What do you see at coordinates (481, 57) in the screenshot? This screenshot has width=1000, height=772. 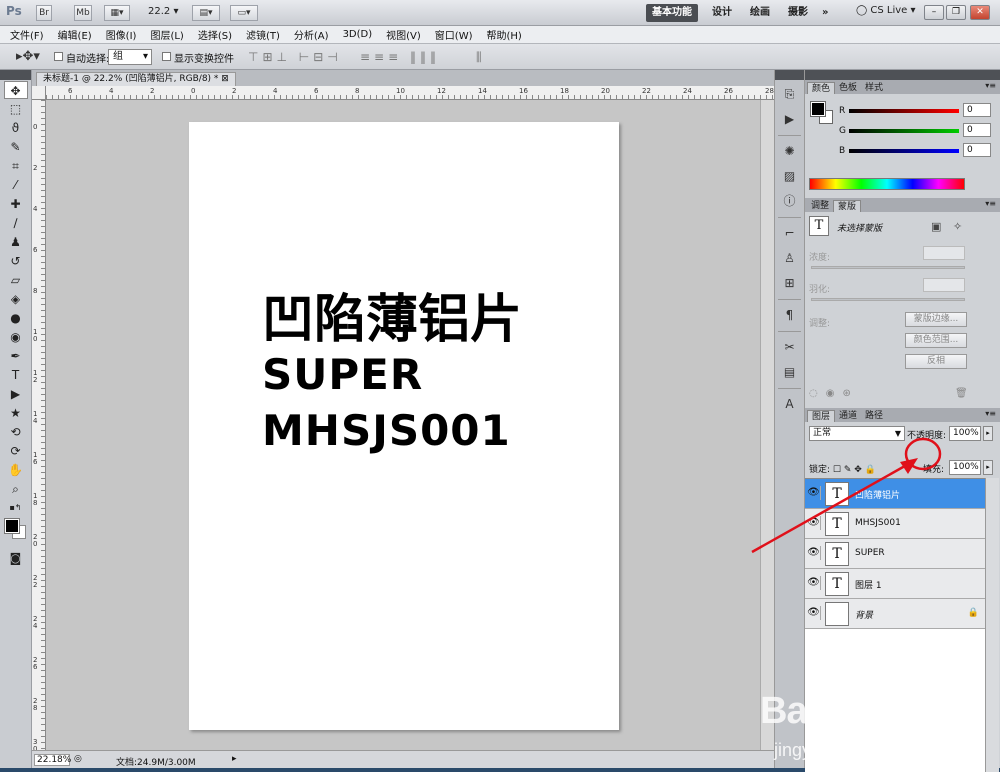 I see `auto-align-icon: ⫼` at bounding box center [481, 57].